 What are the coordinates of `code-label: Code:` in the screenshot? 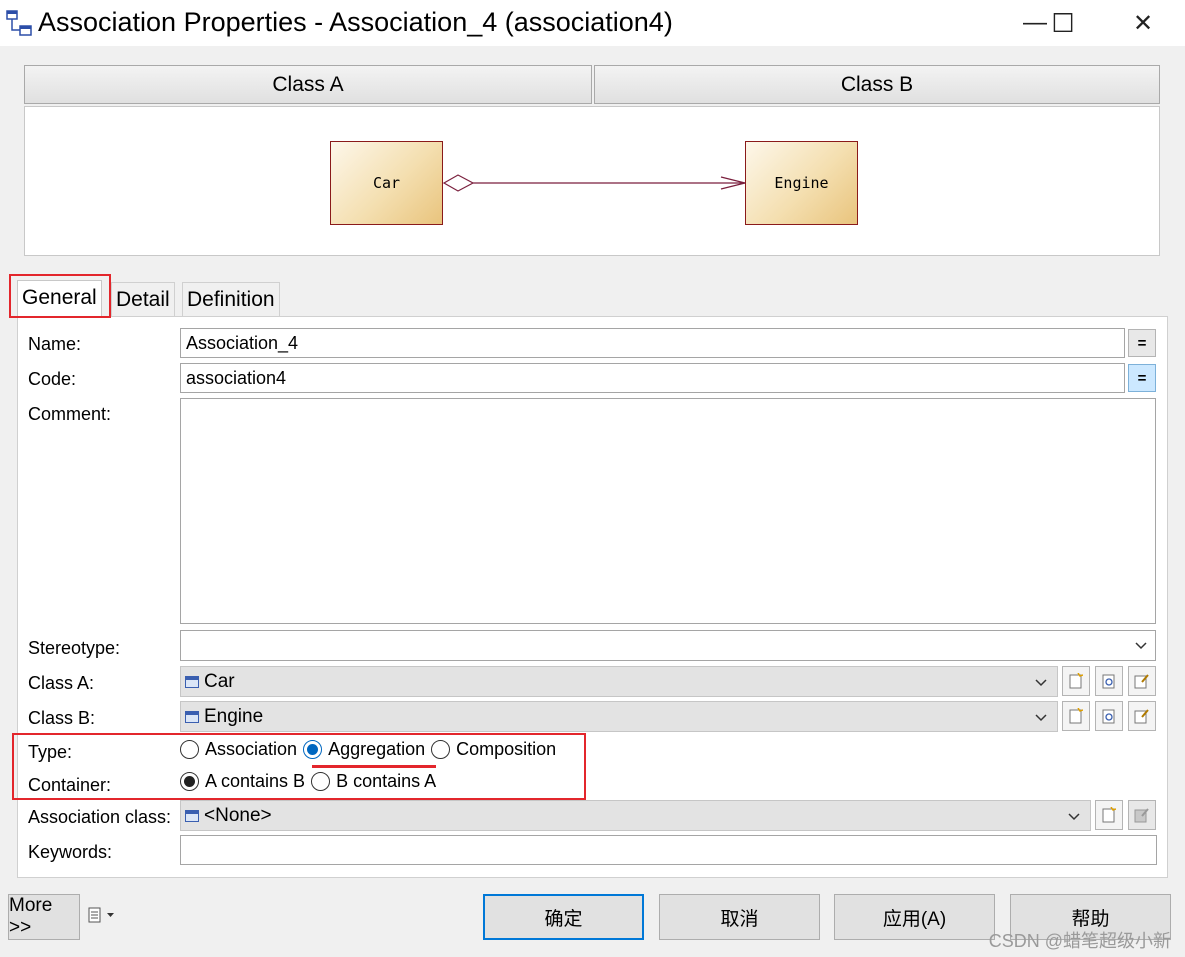 It's located at (52, 379).